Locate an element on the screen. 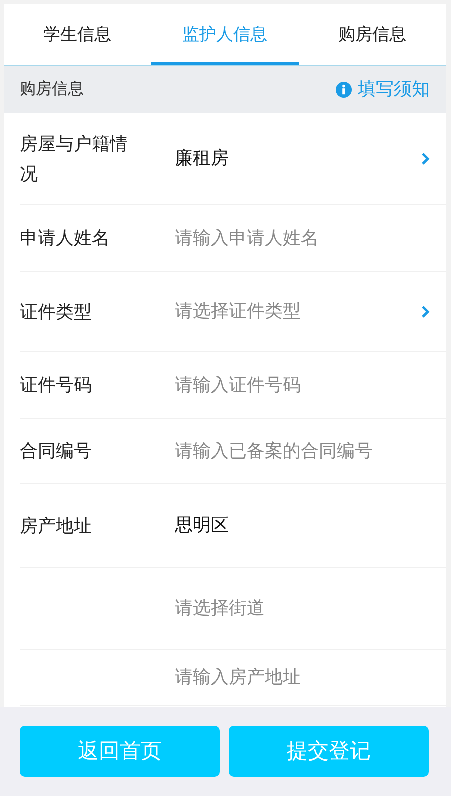 This screenshot has height=796, width=451. picker-field: 思明区 is located at coordinates (302, 525).